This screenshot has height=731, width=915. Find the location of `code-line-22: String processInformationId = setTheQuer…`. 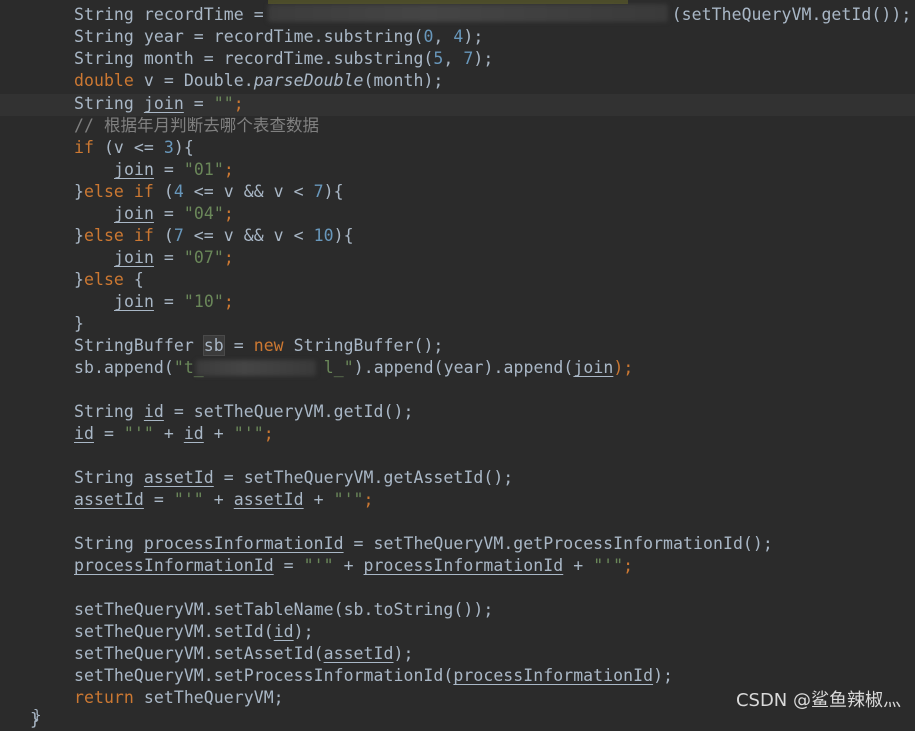

code-line-22: String processInformationId = setTheQuer… is located at coordinates (423, 544).